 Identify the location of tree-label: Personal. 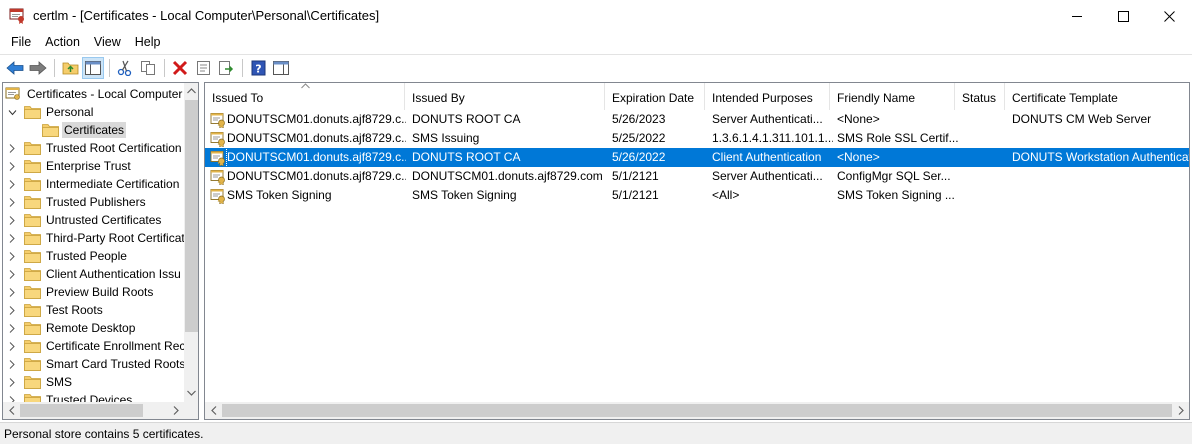
(70, 112).